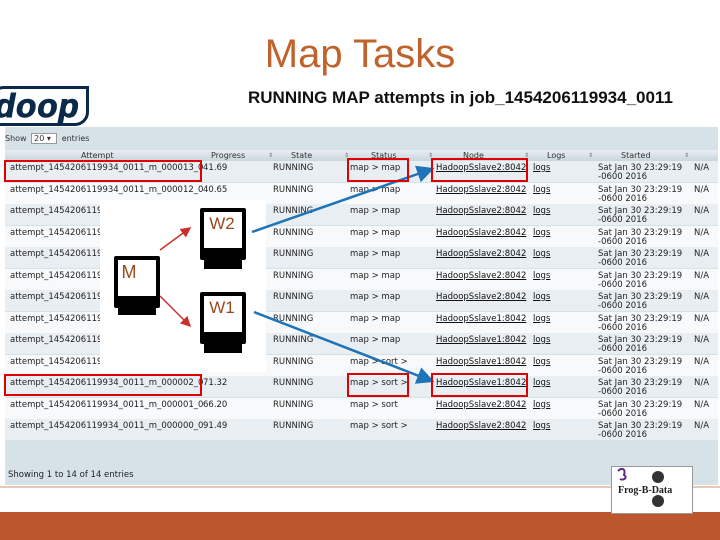 This screenshot has height=540, width=720. Describe the element at coordinates (479, 170) in the screenshot. I see `highlight-node-row1` at that location.